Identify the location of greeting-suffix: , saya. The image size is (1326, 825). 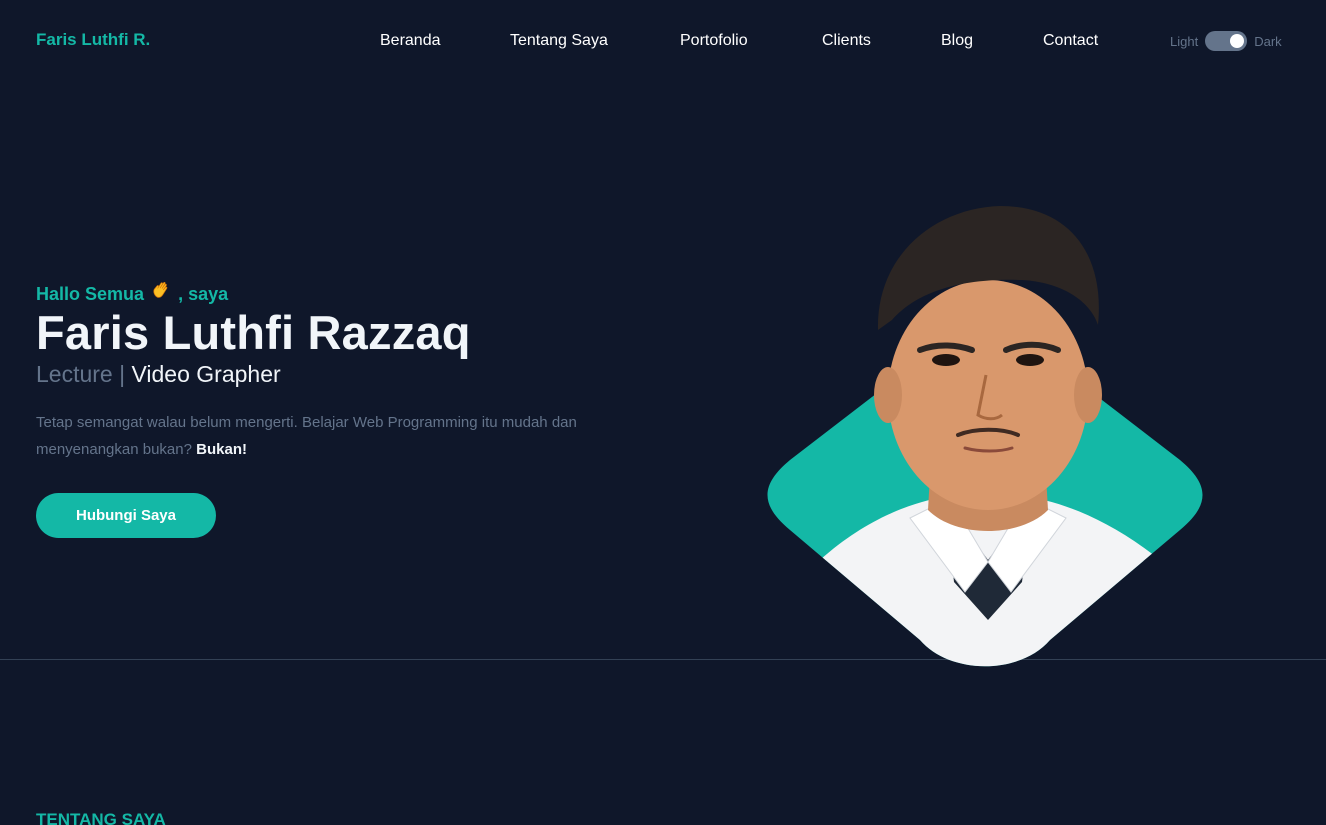
(203, 294).